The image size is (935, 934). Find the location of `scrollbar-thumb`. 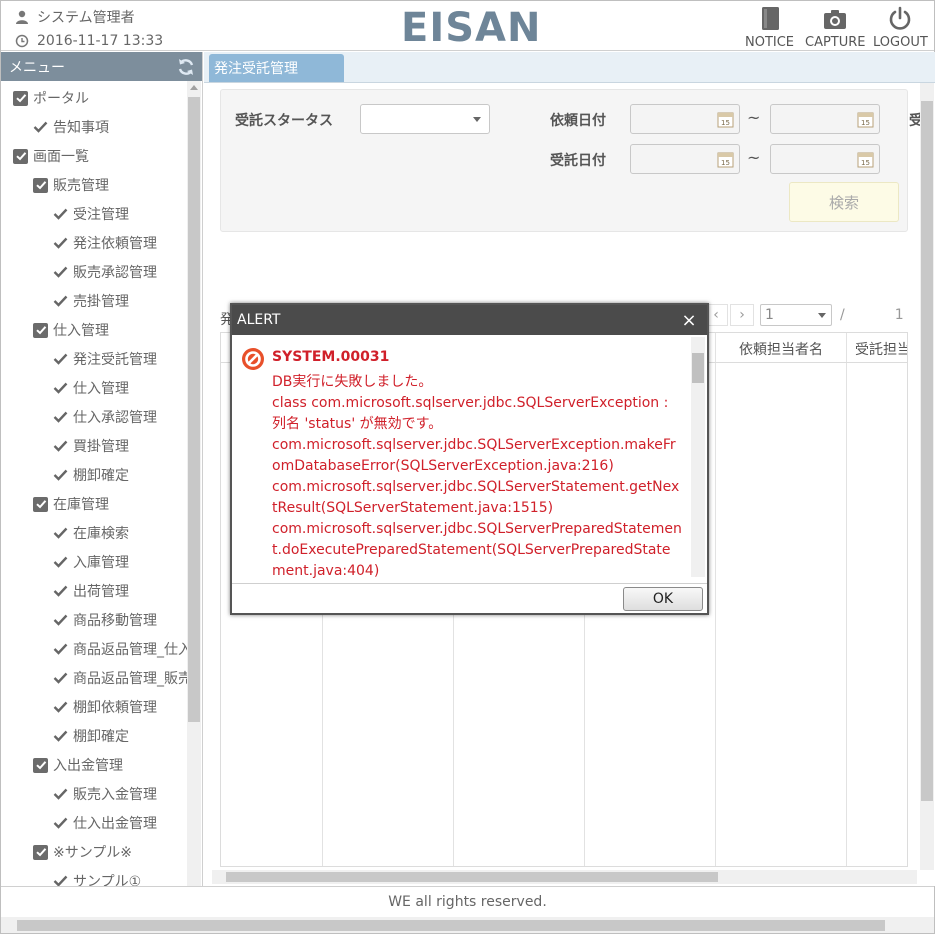

scrollbar-thumb is located at coordinates (698, 368).